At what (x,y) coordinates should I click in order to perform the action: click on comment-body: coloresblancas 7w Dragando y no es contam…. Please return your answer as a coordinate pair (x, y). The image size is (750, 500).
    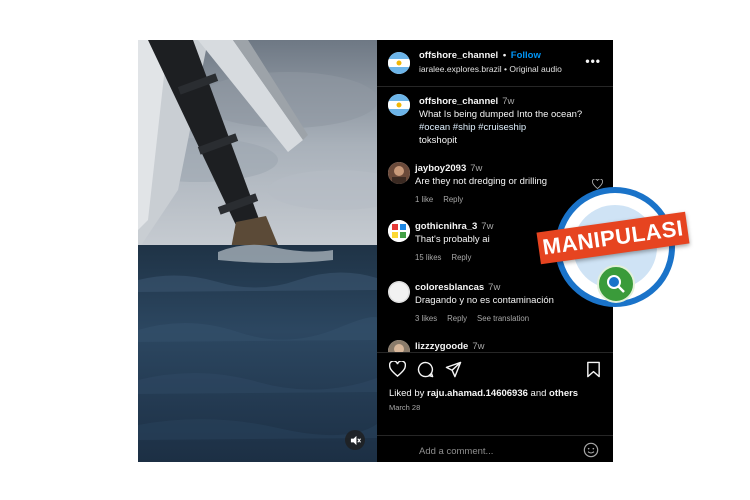
    Looking at the image, I should click on (500, 294).